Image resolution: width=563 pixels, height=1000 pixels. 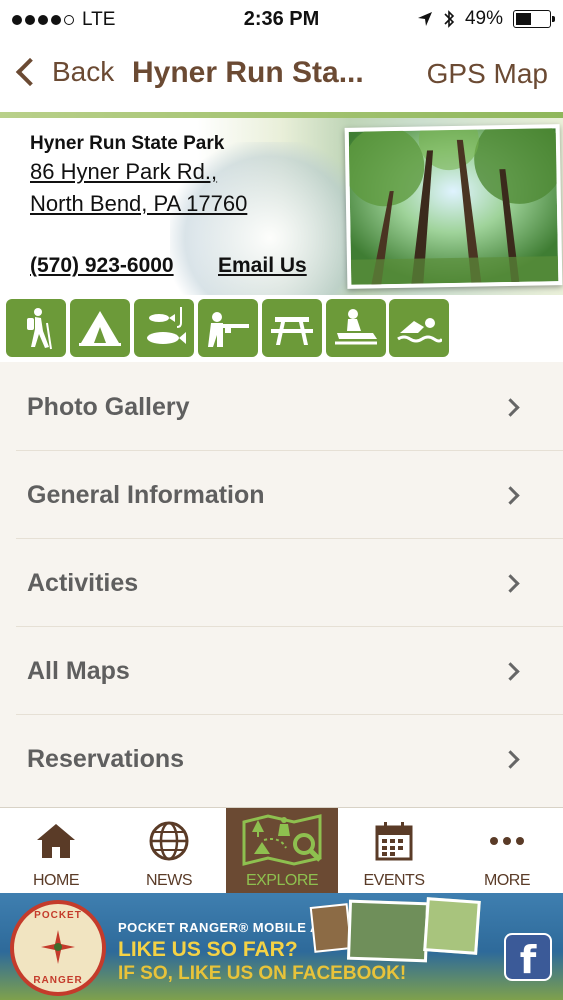 I want to click on navigation-bar: Back Hyner Run Sta... GPS Map, so click(x=281, y=75).